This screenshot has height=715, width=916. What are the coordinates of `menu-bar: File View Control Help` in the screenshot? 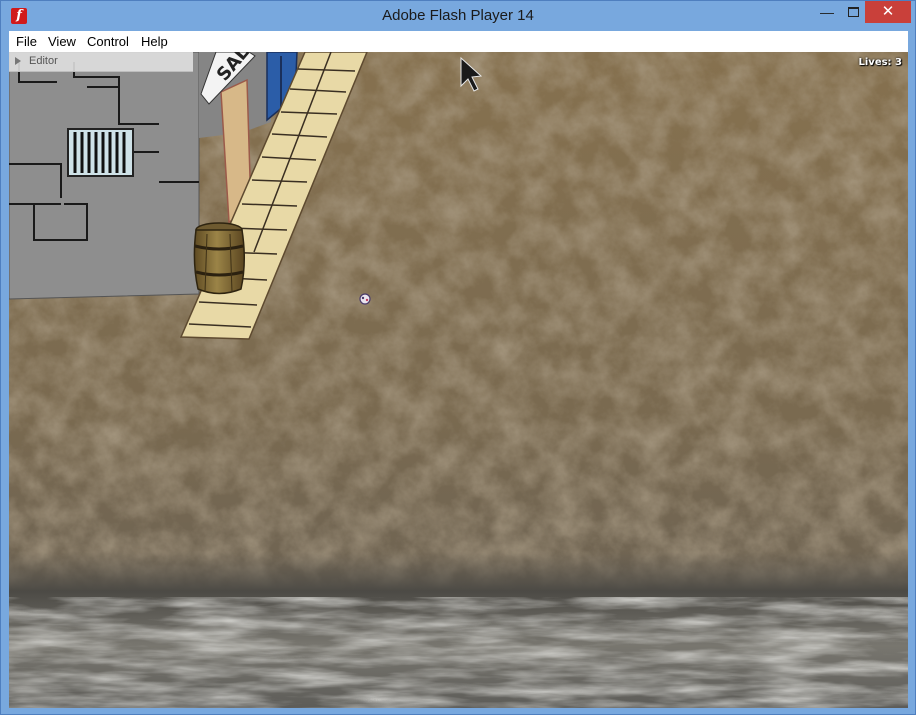 It's located at (458, 42).